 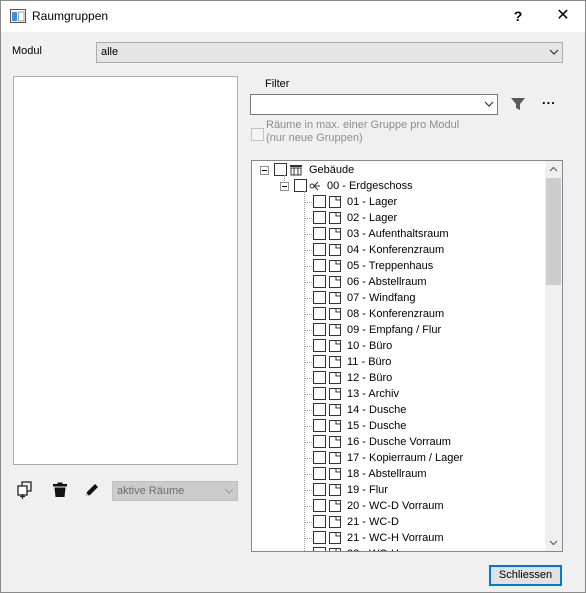 I want to click on tree-row-room: 04 - Konferenzraum, so click(x=397, y=250).